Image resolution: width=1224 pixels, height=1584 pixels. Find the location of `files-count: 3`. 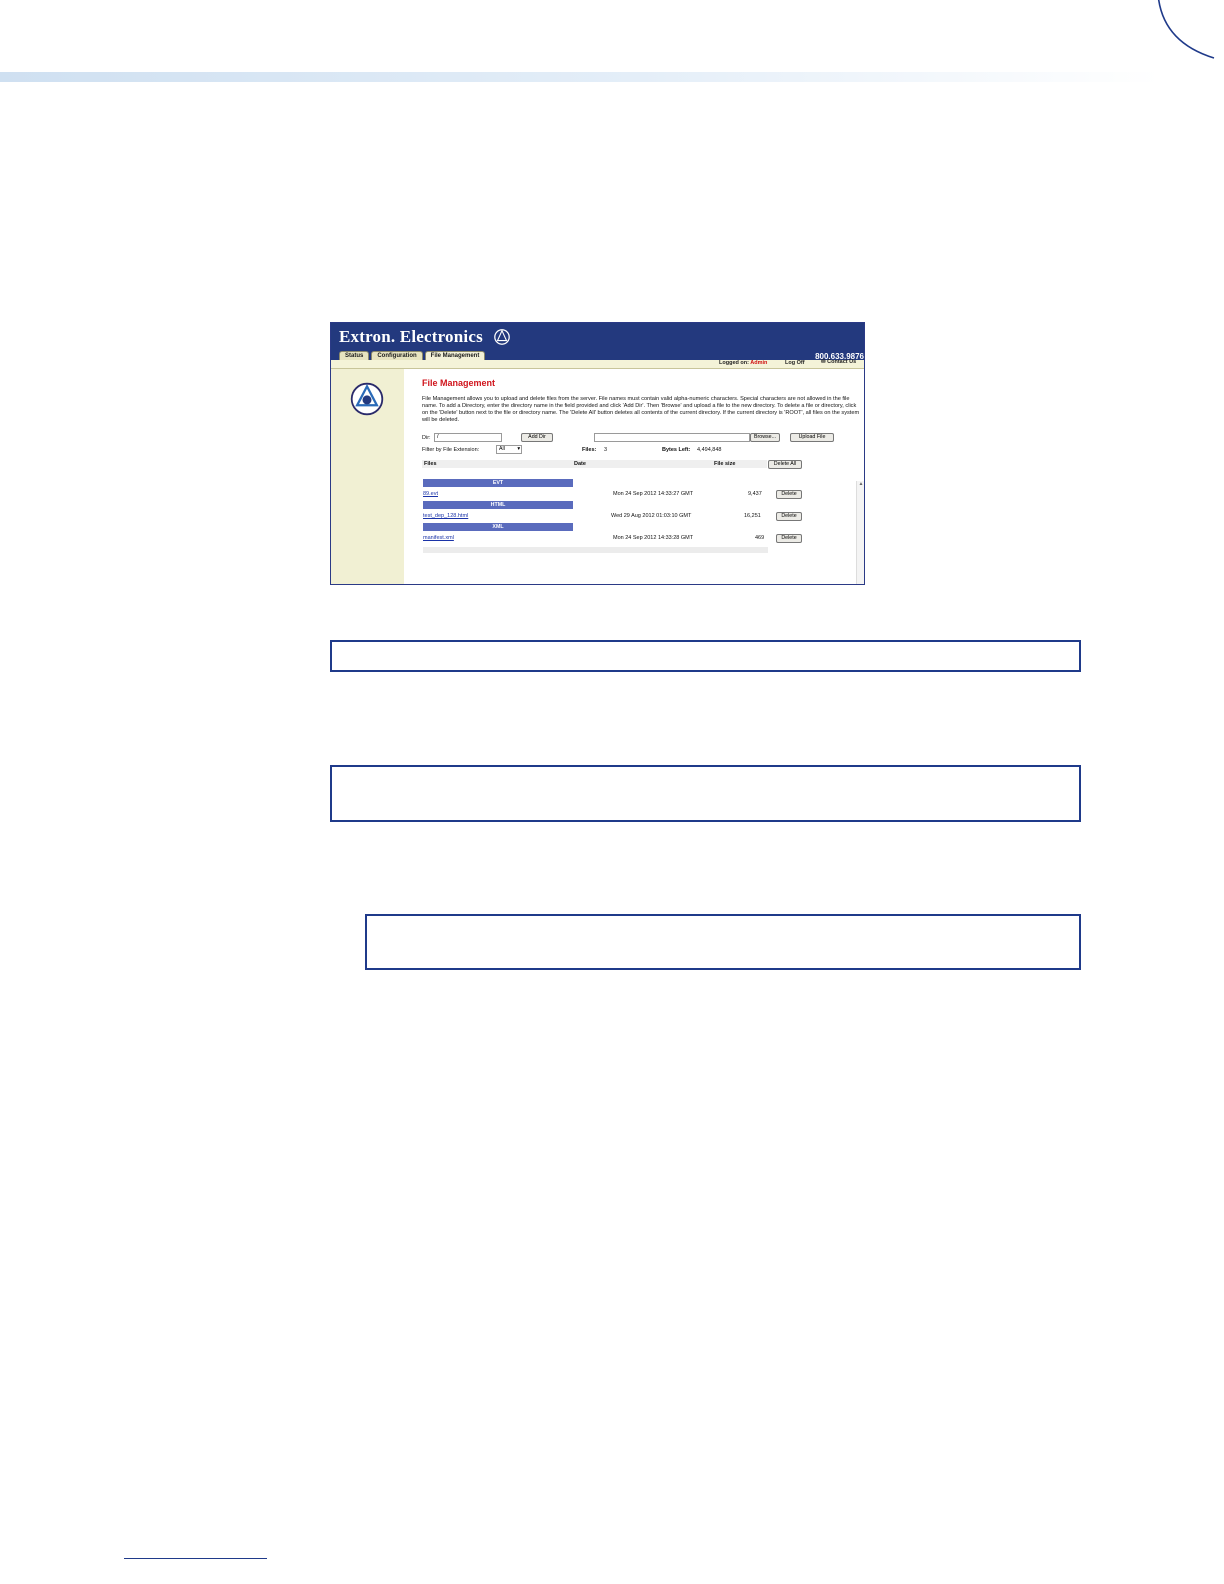

files-count: 3 is located at coordinates (606, 450).